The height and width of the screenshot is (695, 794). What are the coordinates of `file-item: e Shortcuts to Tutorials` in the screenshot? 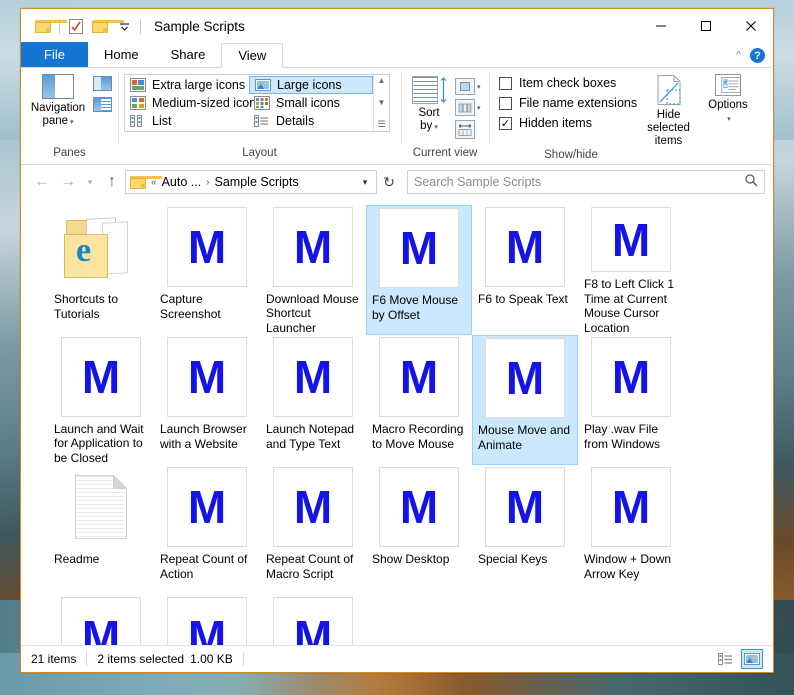 It's located at (101, 270).